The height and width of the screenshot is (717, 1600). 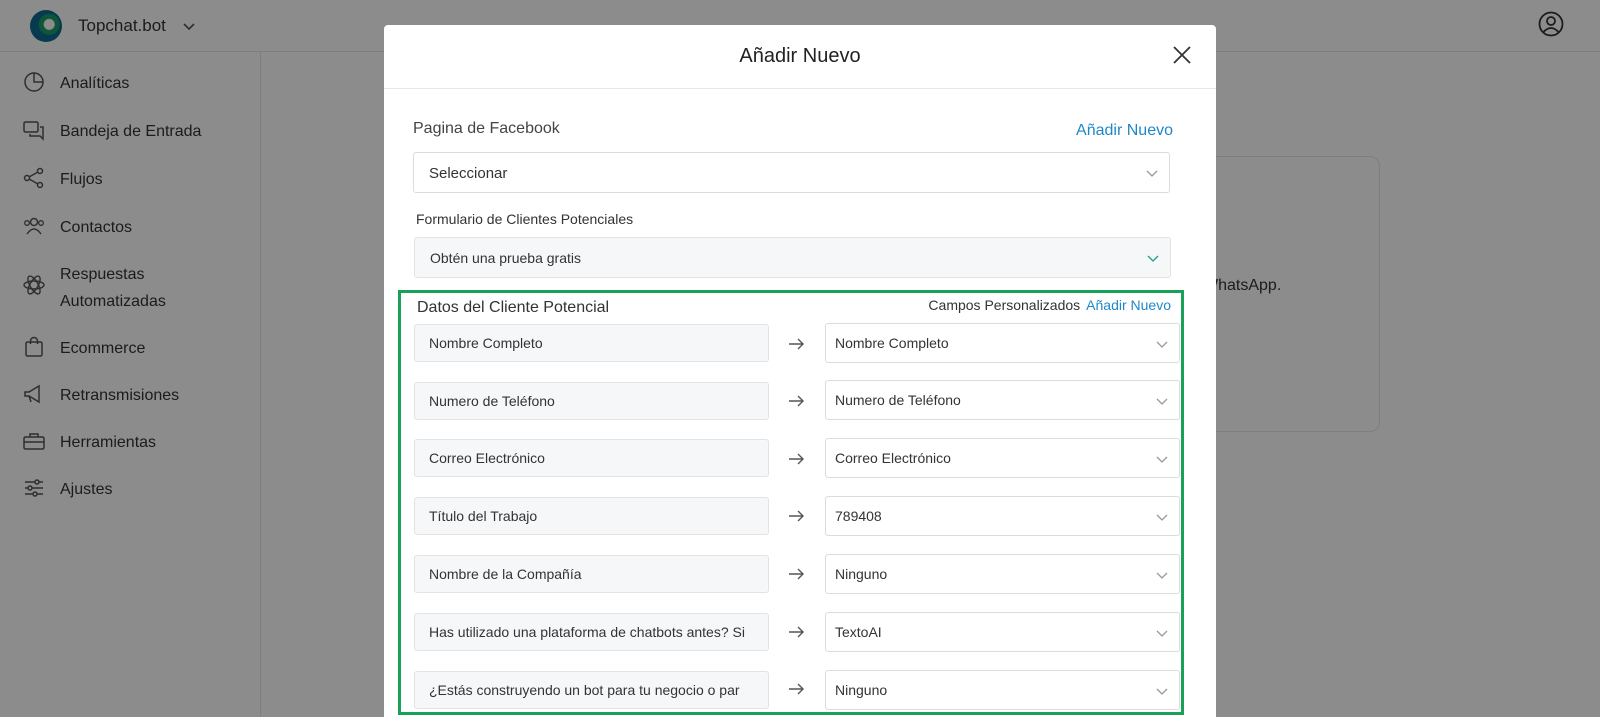 What do you see at coordinates (486, 128) in the screenshot?
I see `facebook-page-label: Pagina de Facebook` at bounding box center [486, 128].